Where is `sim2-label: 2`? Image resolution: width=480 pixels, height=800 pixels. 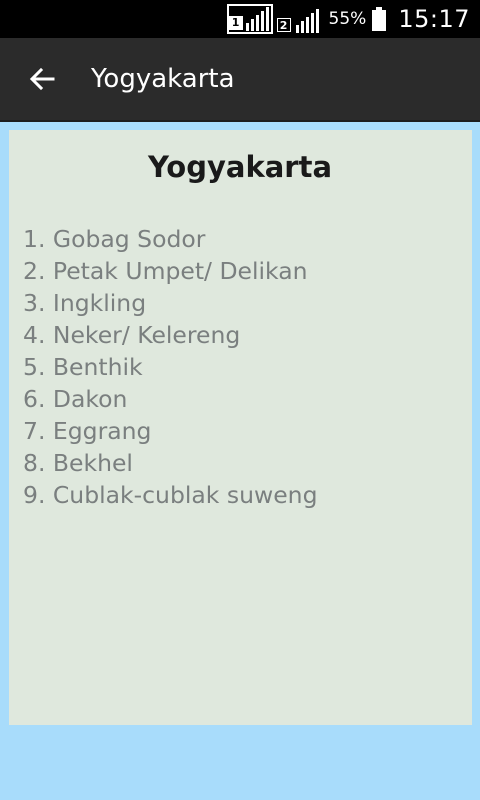 sim2-label: 2 is located at coordinates (283, 25).